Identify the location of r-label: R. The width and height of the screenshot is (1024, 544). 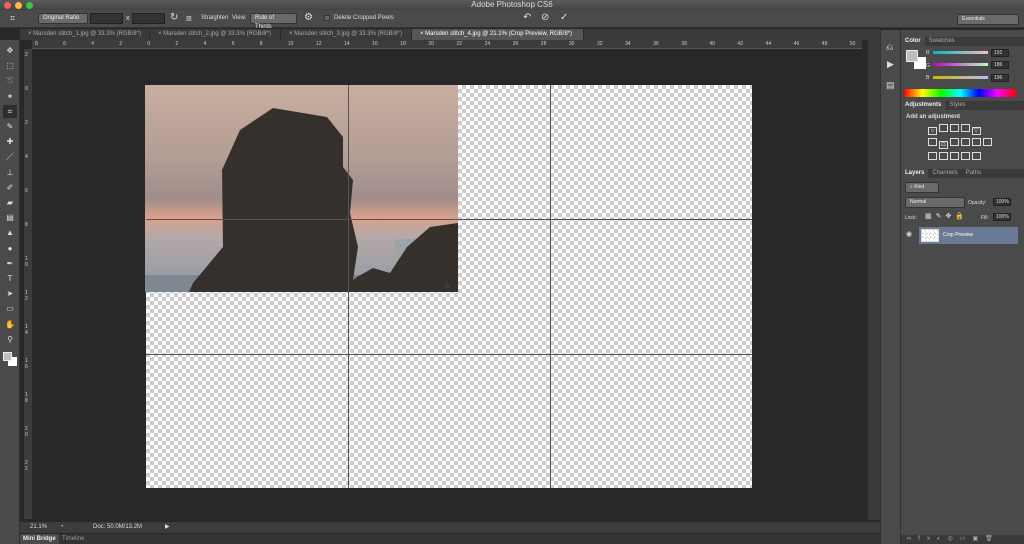
(928, 53).